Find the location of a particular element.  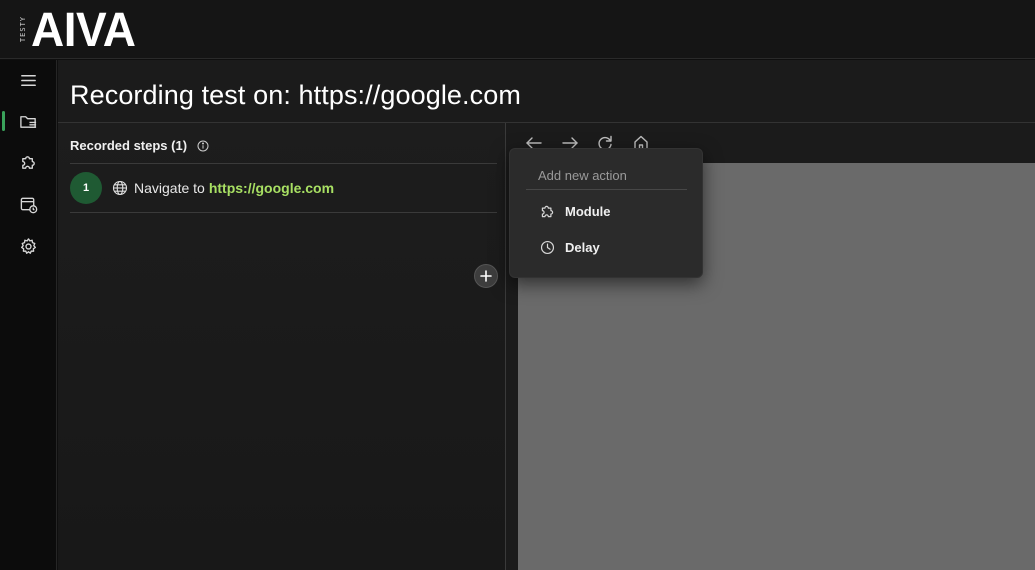

top-bar: TESTY AIVA is located at coordinates (517, 29).